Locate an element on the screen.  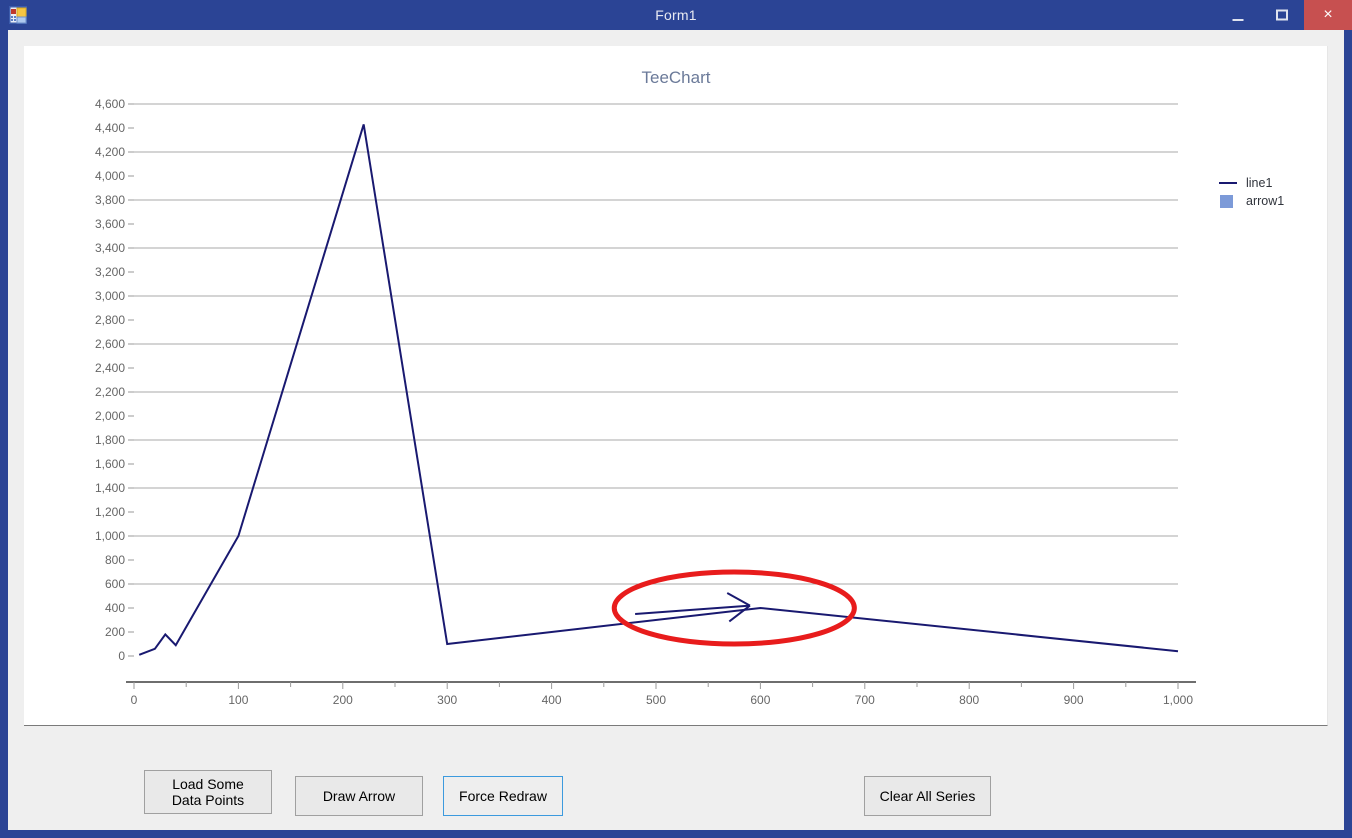
window-title: Form1 is located at coordinates (676, 15).